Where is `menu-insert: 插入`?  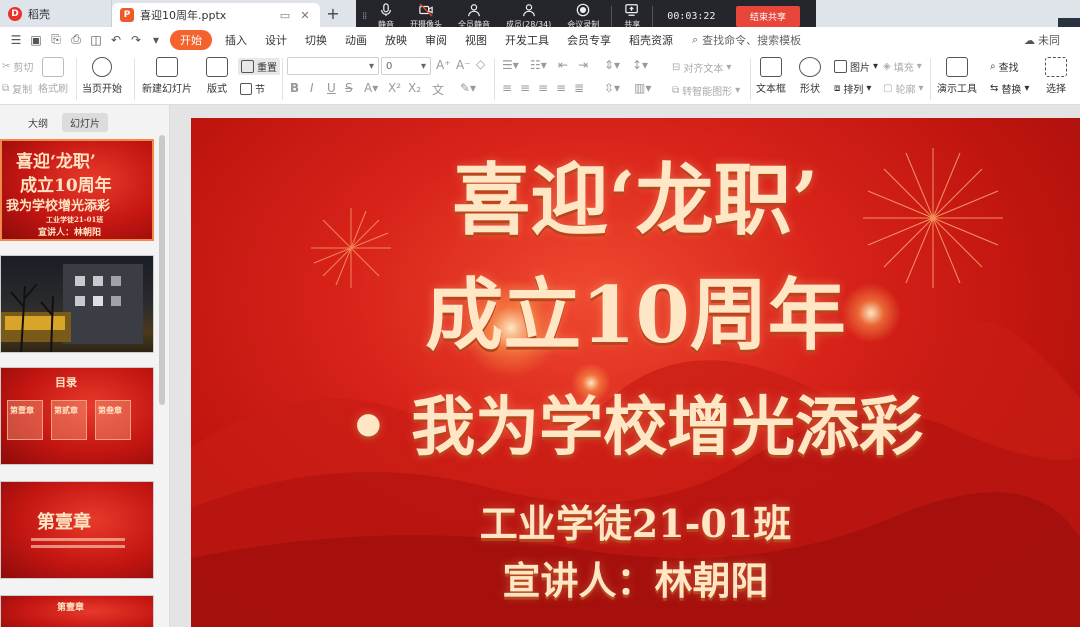 menu-insert: 插入 is located at coordinates (236, 40).